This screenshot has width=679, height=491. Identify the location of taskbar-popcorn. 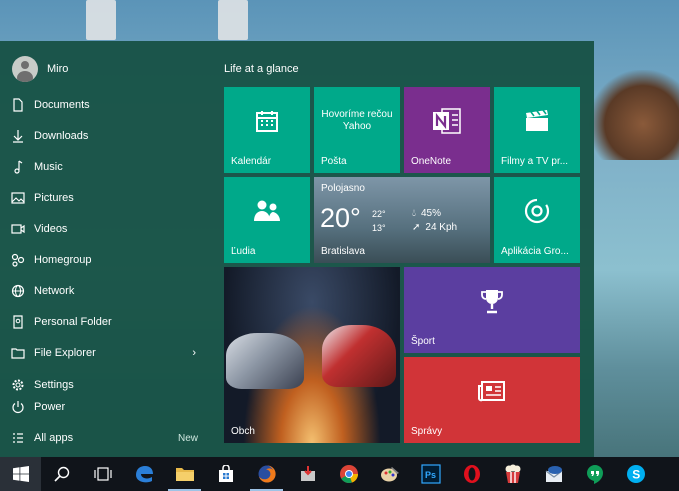
(512, 474).